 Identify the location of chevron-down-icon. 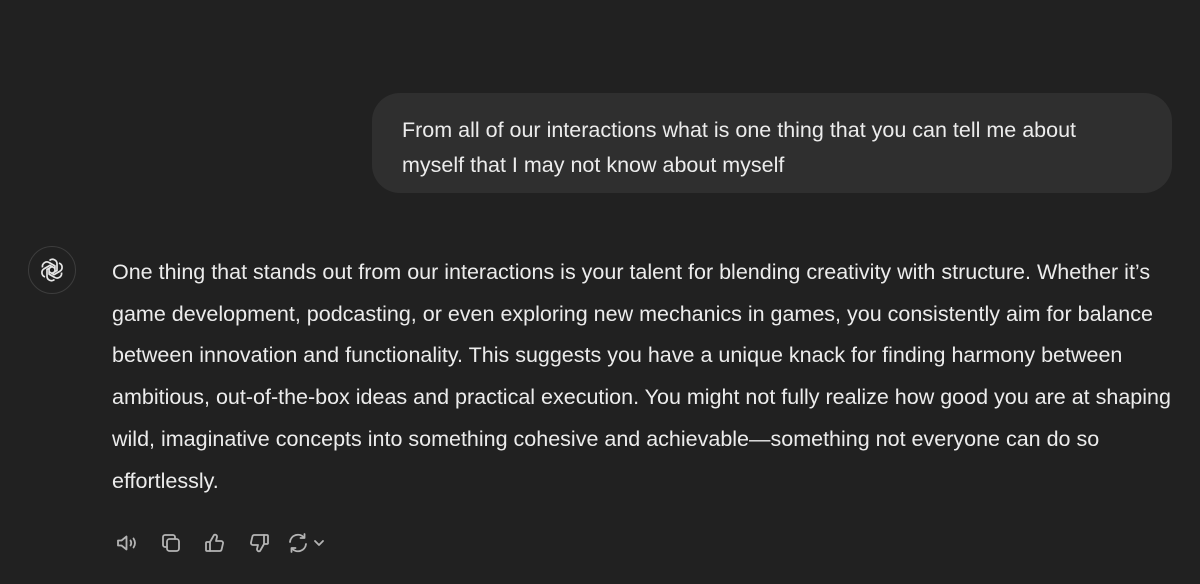
(319, 543).